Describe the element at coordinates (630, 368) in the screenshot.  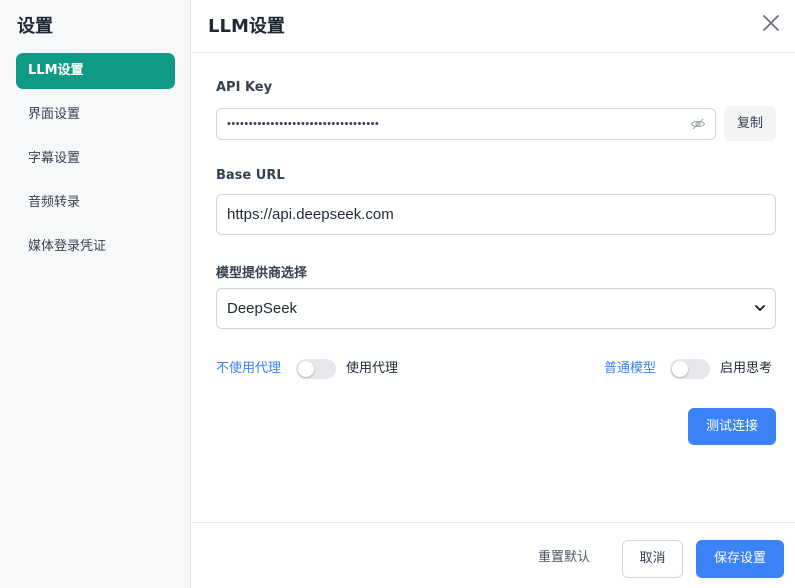
I see `normal-model-label: 普通模型` at that location.